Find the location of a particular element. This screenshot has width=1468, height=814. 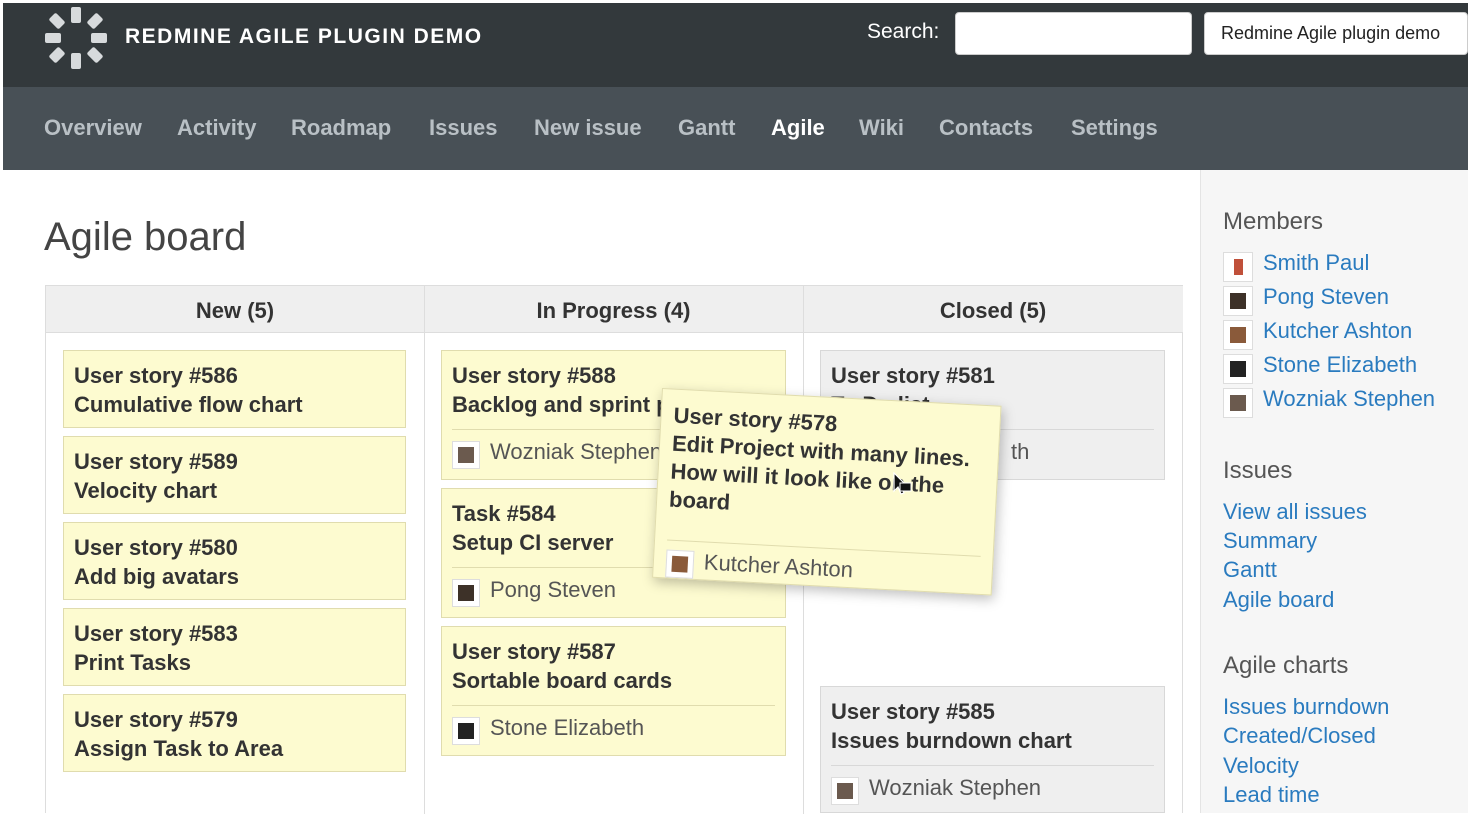

card-subject: Issues burndown chart is located at coordinates (951, 740).